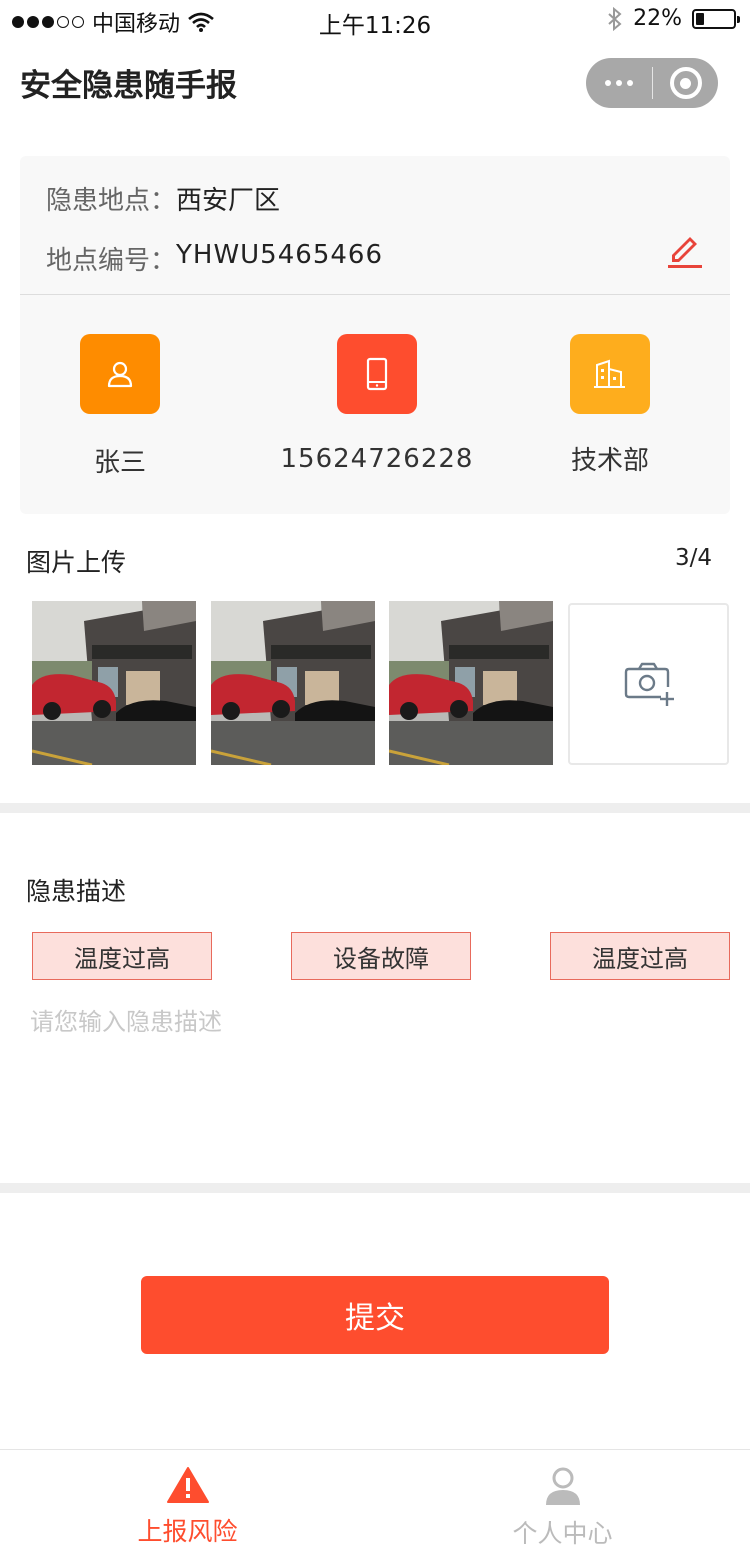 Image resolution: width=750 pixels, height=1549 pixels. What do you see at coordinates (76, 891) in the screenshot?
I see `description-title: 隐患描述` at bounding box center [76, 891].